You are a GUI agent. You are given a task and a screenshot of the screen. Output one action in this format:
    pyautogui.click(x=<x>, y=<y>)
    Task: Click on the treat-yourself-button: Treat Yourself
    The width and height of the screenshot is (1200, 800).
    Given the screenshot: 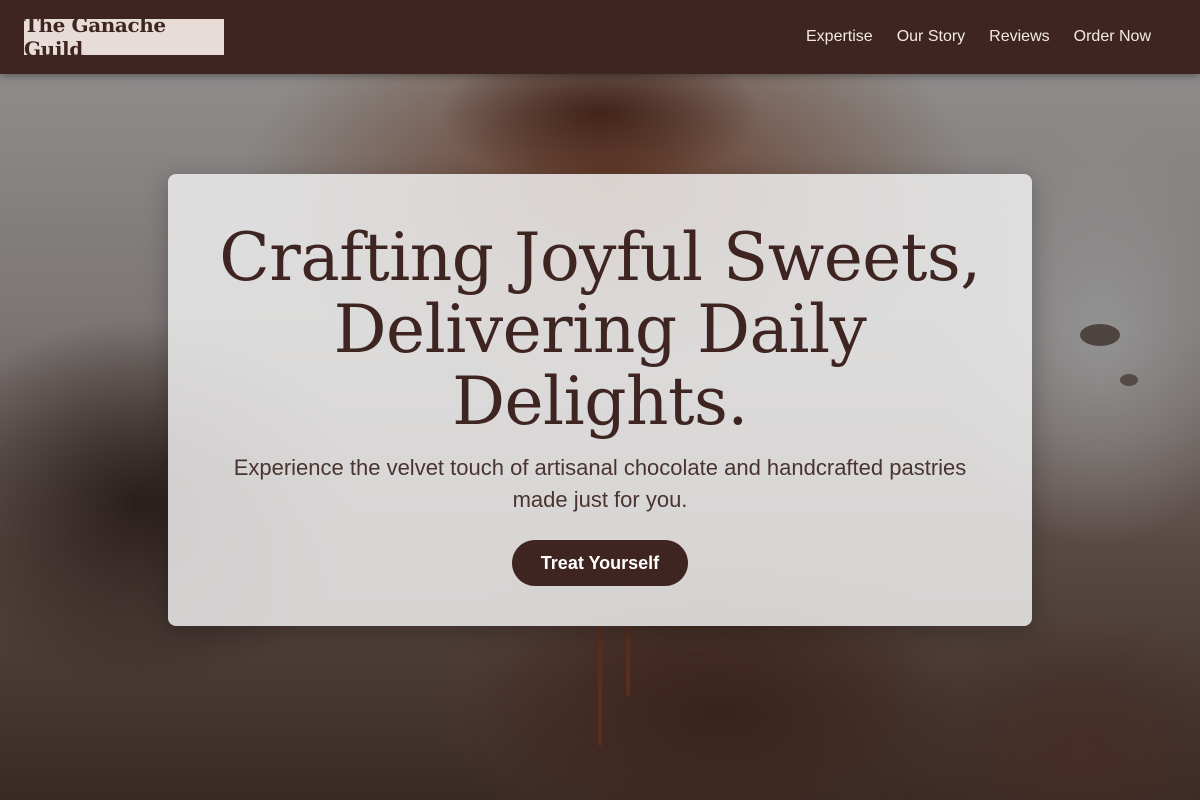 What is the action you would take?
    pyautogui.click(x=600, y=563)
    